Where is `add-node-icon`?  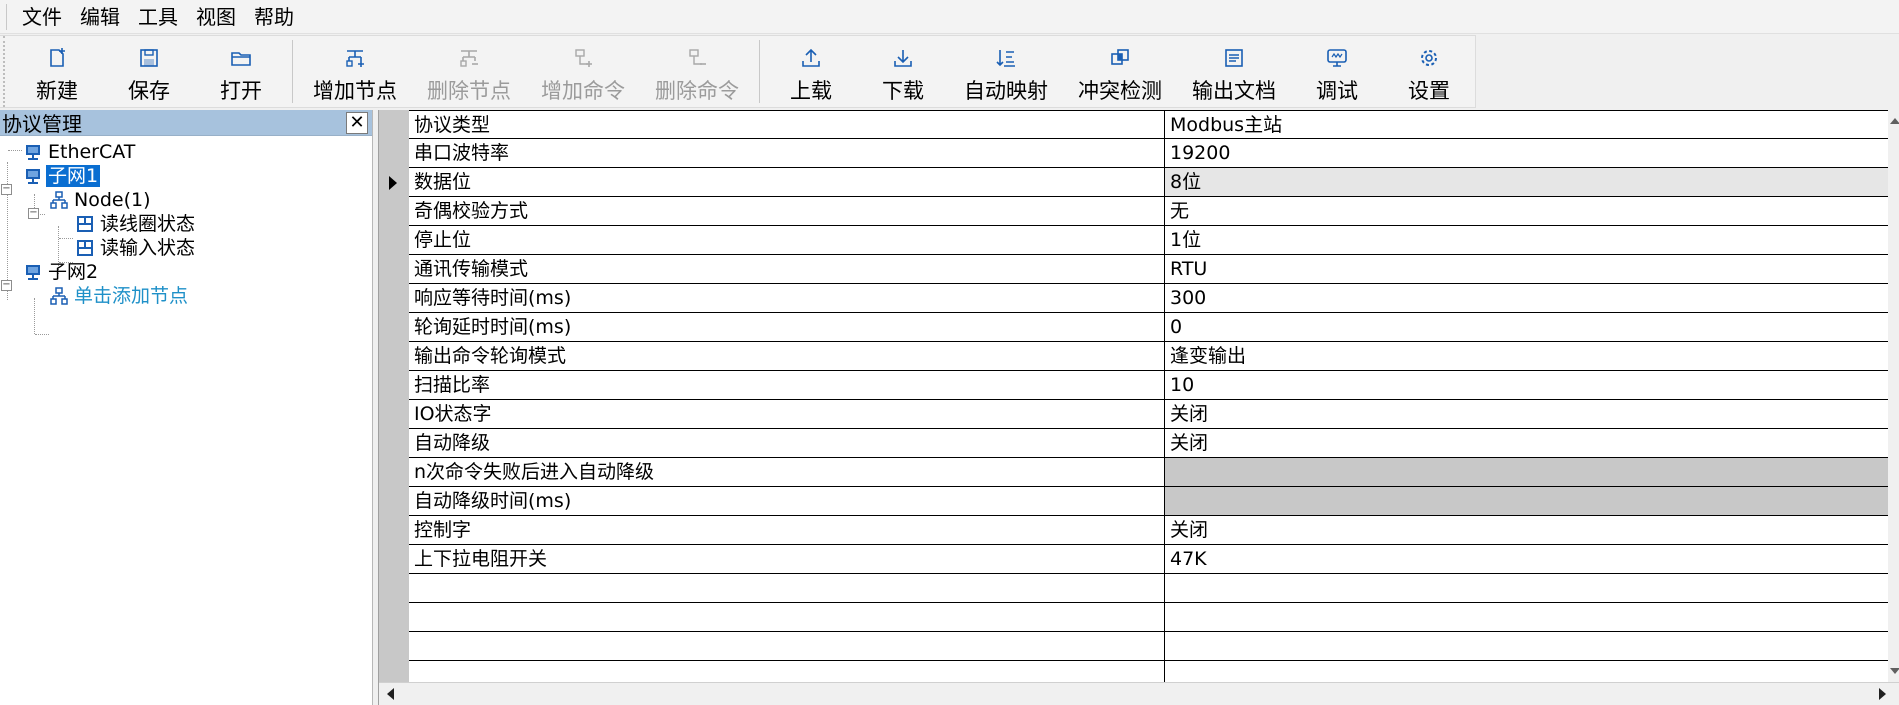 add-node-icon is located at coordinates (355, 58).